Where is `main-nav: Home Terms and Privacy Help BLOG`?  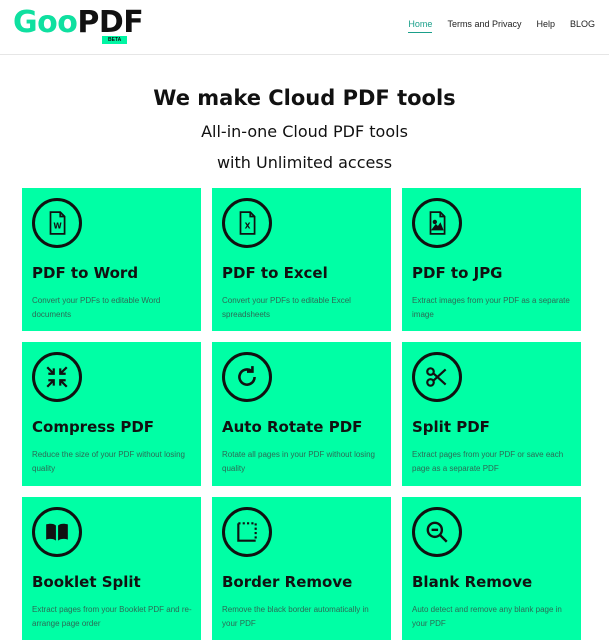
main-nav: Home Terms and Privacy Help BLOG is located at coordinates (501, 26).